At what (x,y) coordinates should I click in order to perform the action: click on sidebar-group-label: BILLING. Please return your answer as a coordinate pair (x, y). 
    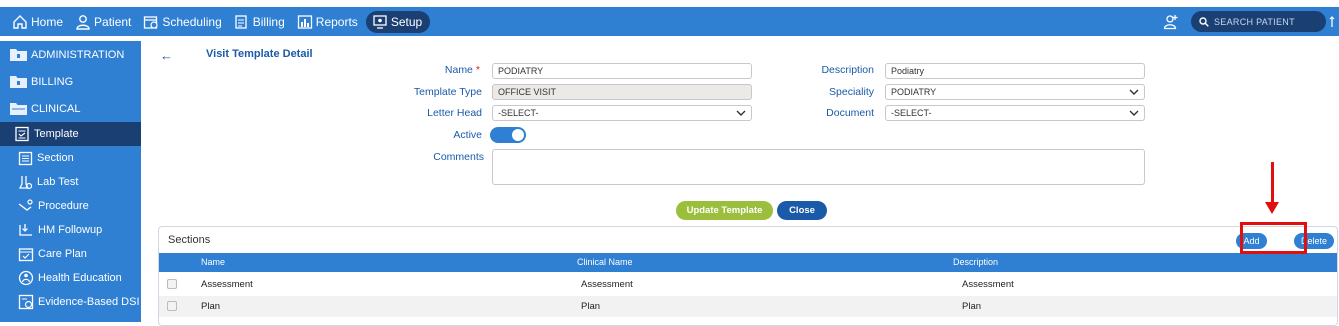
    Looking at the image, I should click on (52, 81).